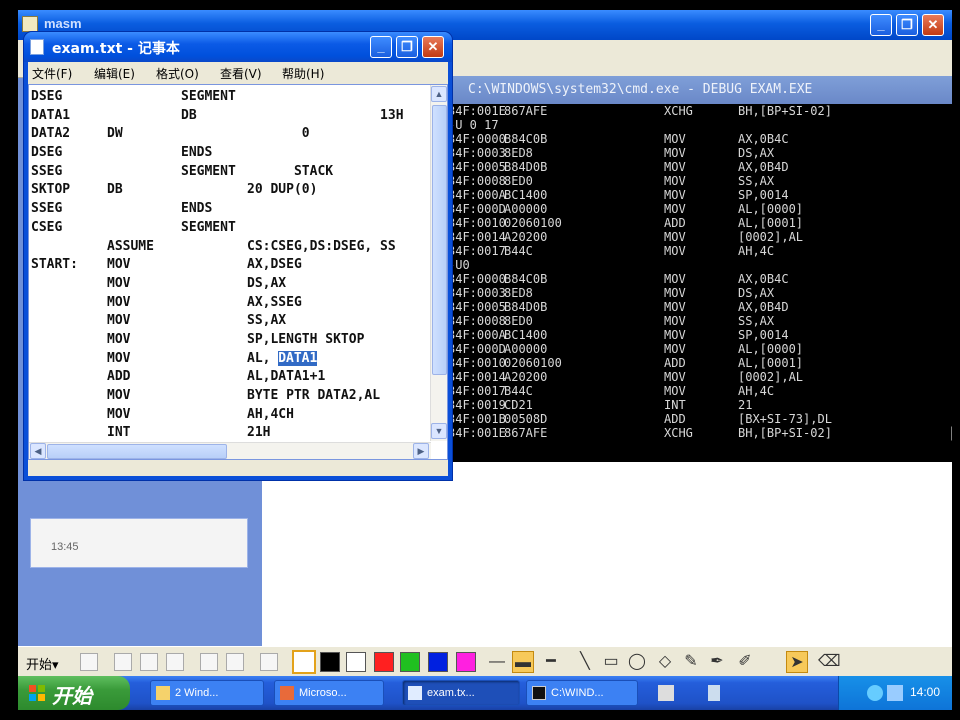 The width and height of the screenshot is (960, 720). Describe the element at coordinates (497, 662) in the screenshot. I see `drawing-tool-icon: —` at that location.